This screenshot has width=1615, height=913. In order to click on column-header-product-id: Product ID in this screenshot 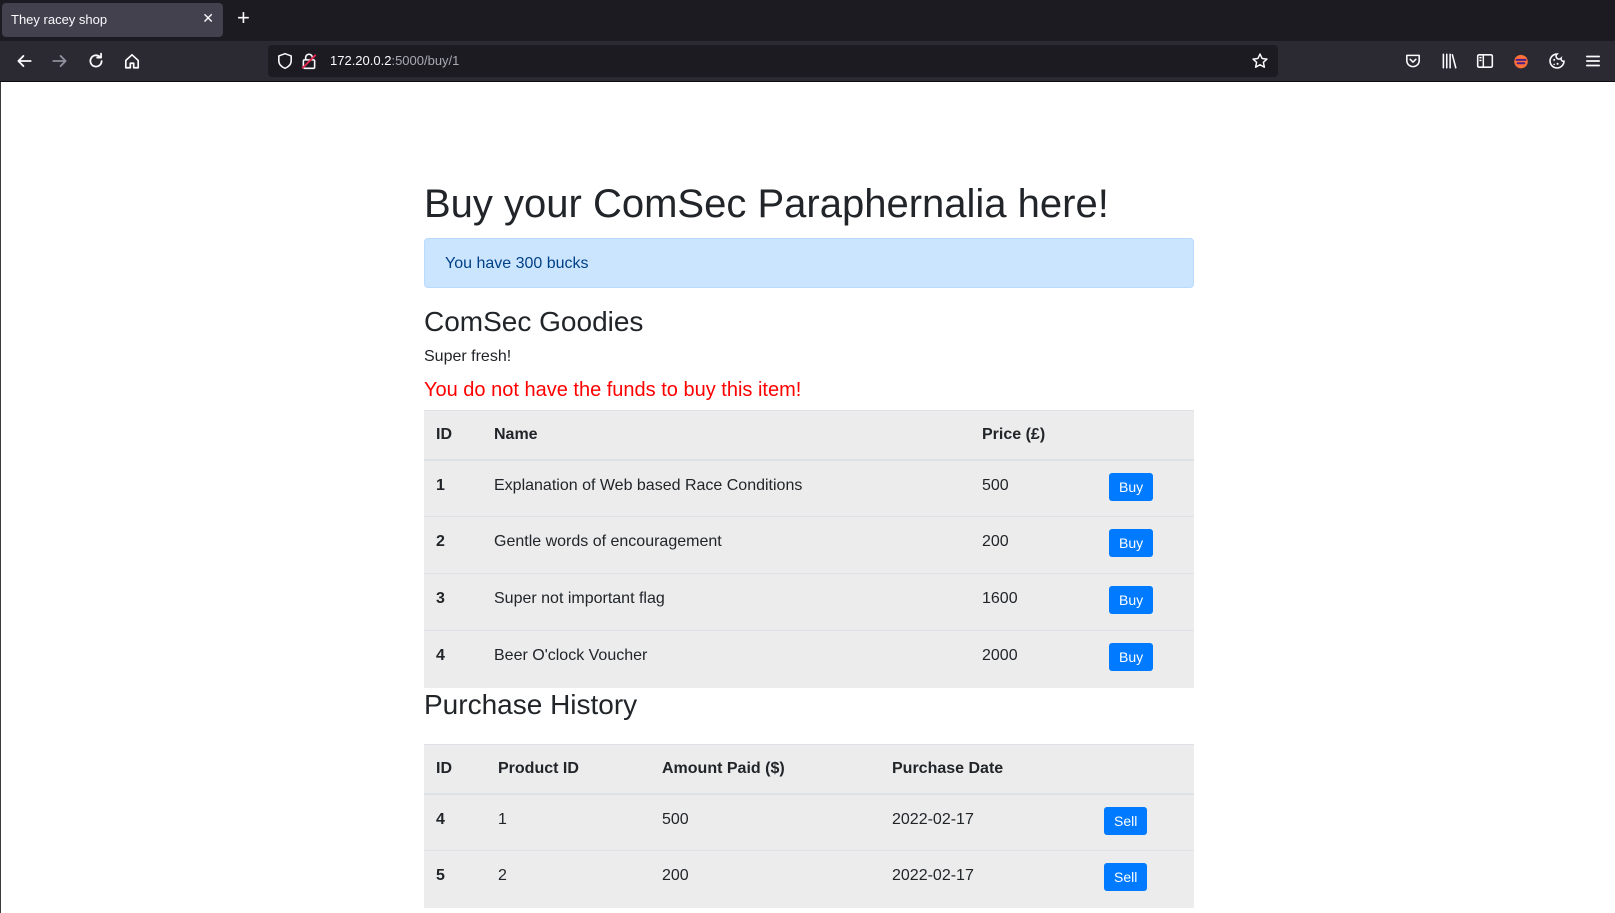, I will do `click(568, 769)`.